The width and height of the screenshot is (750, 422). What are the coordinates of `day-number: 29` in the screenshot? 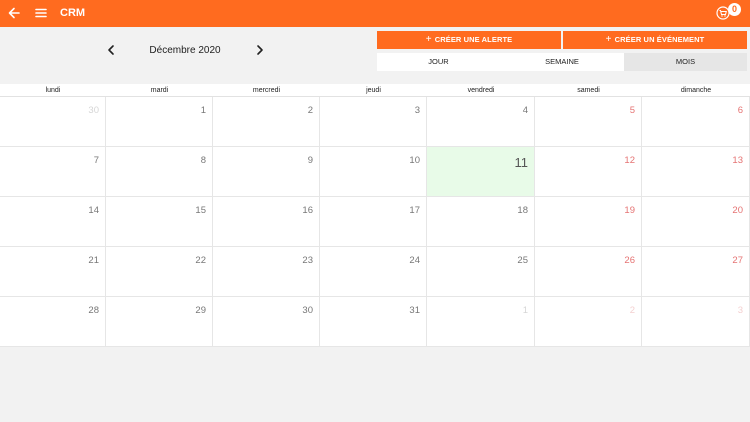 It's located at (200, 310).